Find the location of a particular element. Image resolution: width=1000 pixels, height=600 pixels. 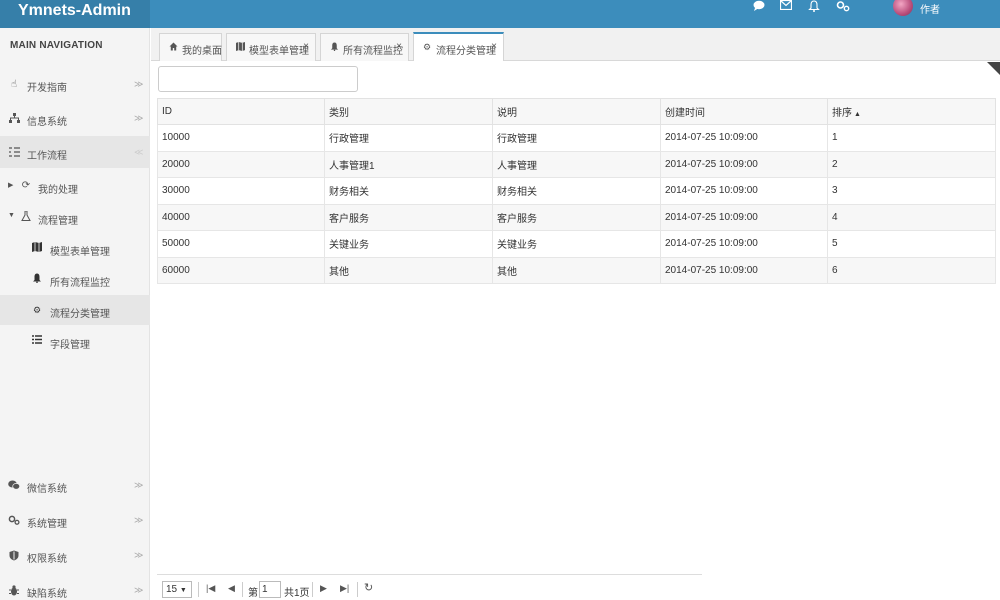

sidebar-link-field-mgmt: 字段管理 is located at coordinates (75, 341).